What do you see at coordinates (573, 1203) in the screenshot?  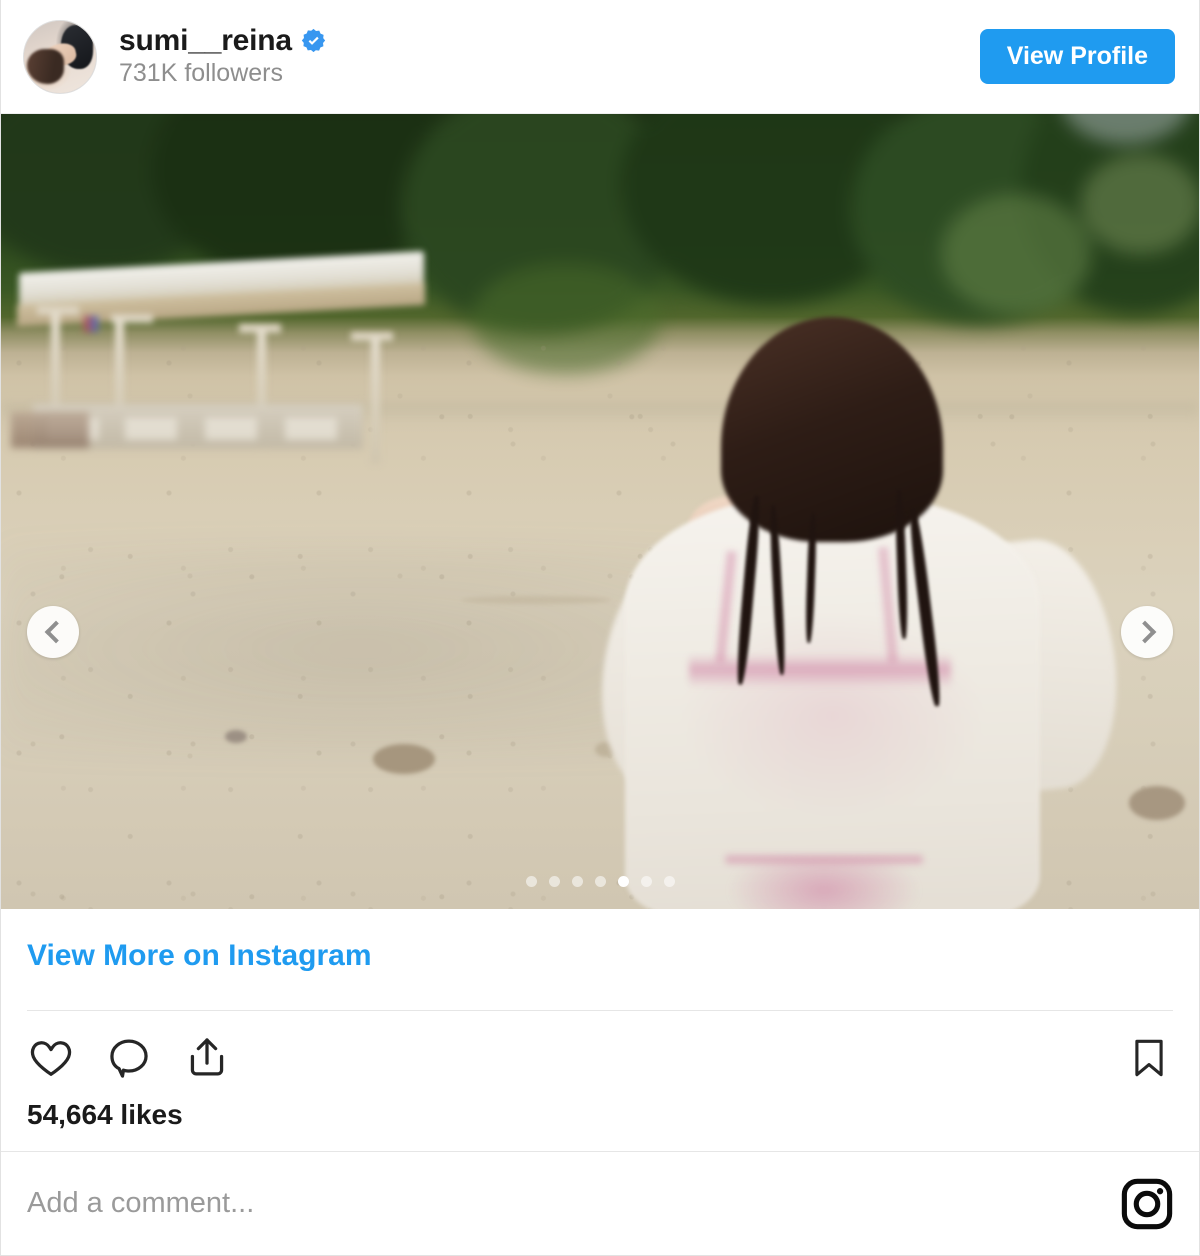 I see `comment-input` at bounding box center [573, 1203].